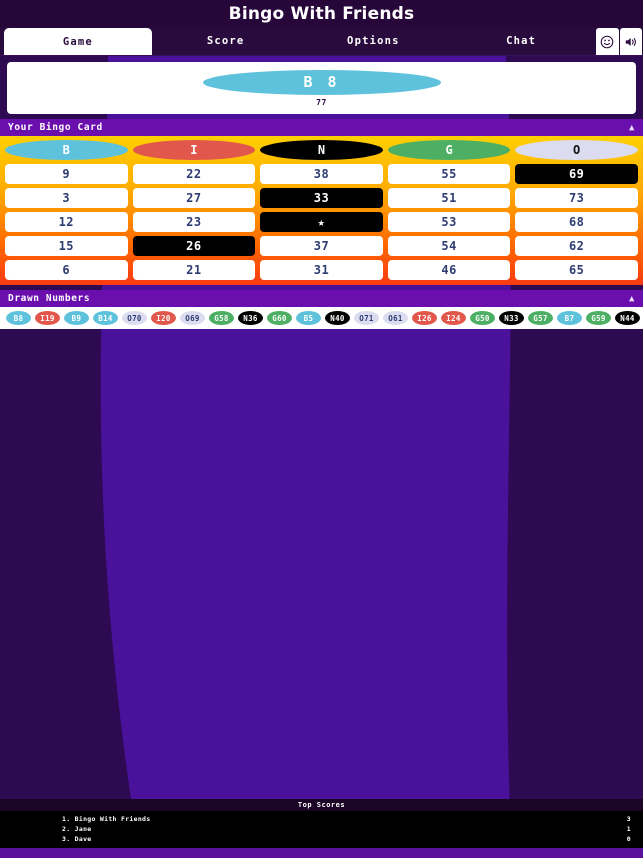 The image size is (643, 858). I want to click on page-title: Bingo With Friends, so click(321, 13).